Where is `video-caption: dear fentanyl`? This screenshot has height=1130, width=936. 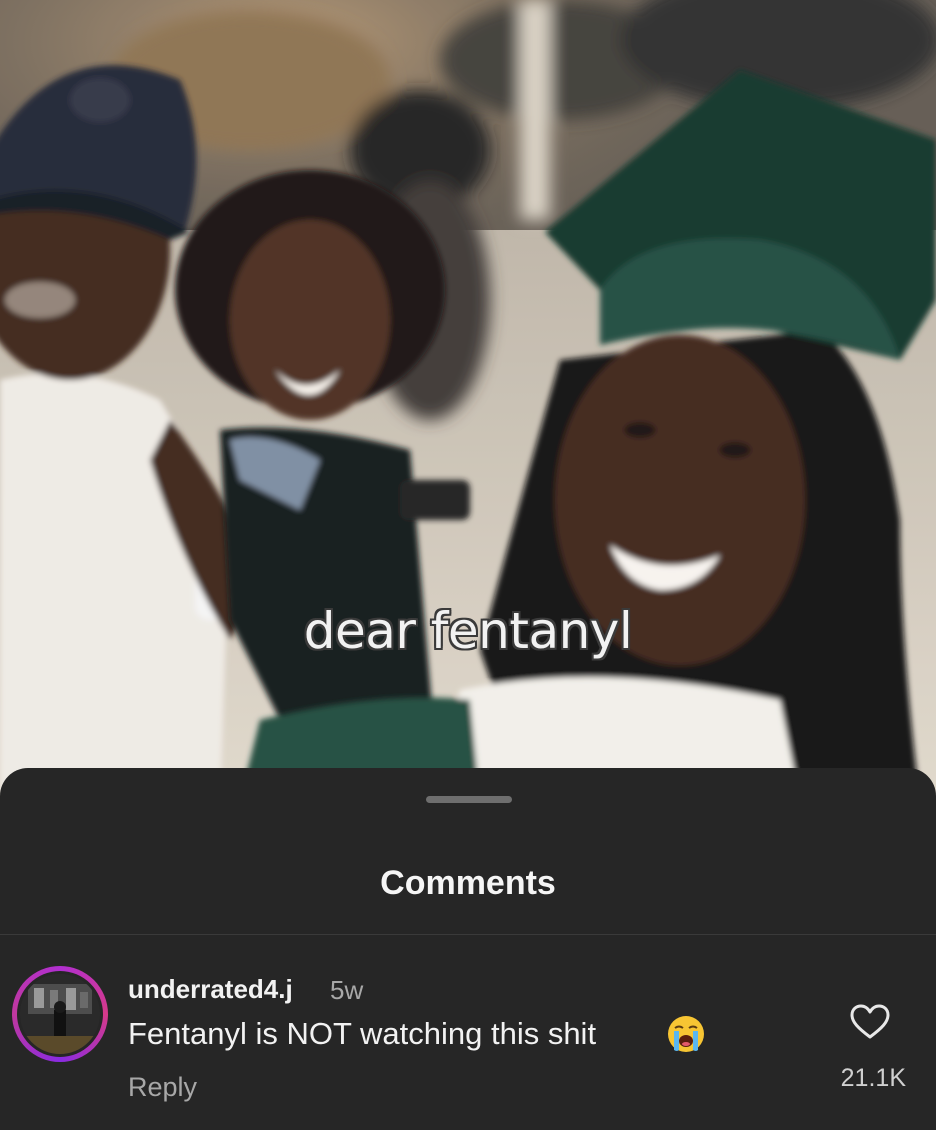 video-caption: dear fentanyl is located at coordinates (468, 631).